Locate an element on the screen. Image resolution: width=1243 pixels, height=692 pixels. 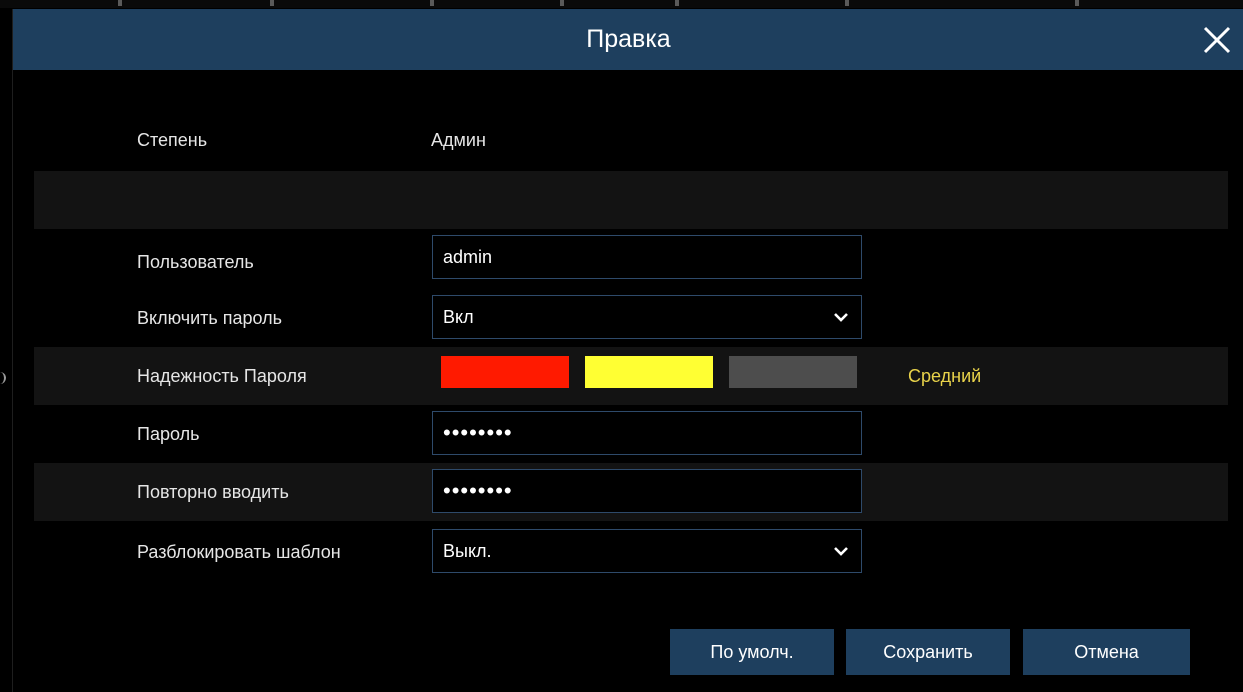
level-label: Степень is located at coordinates (172, 140).